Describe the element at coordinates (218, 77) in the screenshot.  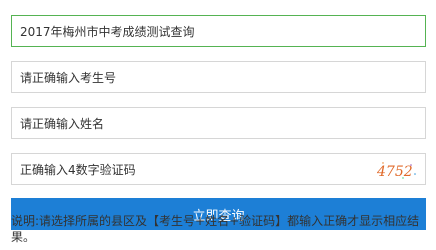
I see `exam-number-input: 请正确输入考生号` at that location.